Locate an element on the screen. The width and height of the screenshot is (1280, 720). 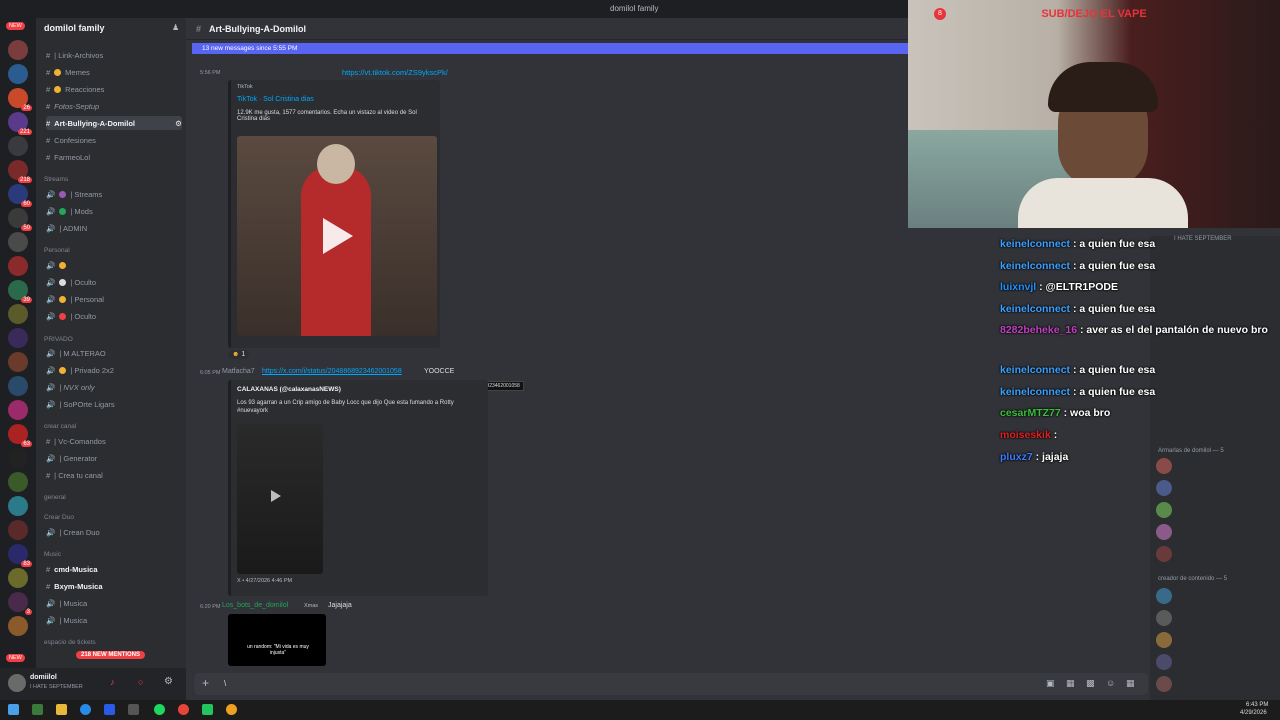
sticker-icon: ▩ is located at coordinates (1090, 683).